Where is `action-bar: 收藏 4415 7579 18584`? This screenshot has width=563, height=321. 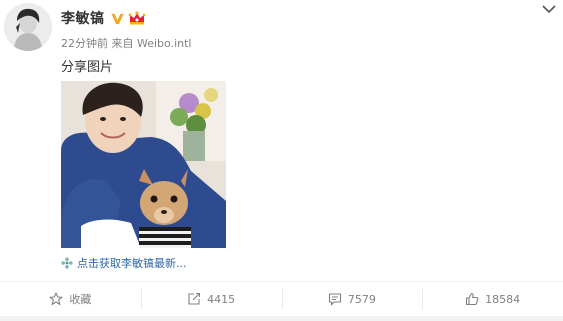
action-bar: 收藏 4415 7579 18584 is located at coordinates (281, 299).